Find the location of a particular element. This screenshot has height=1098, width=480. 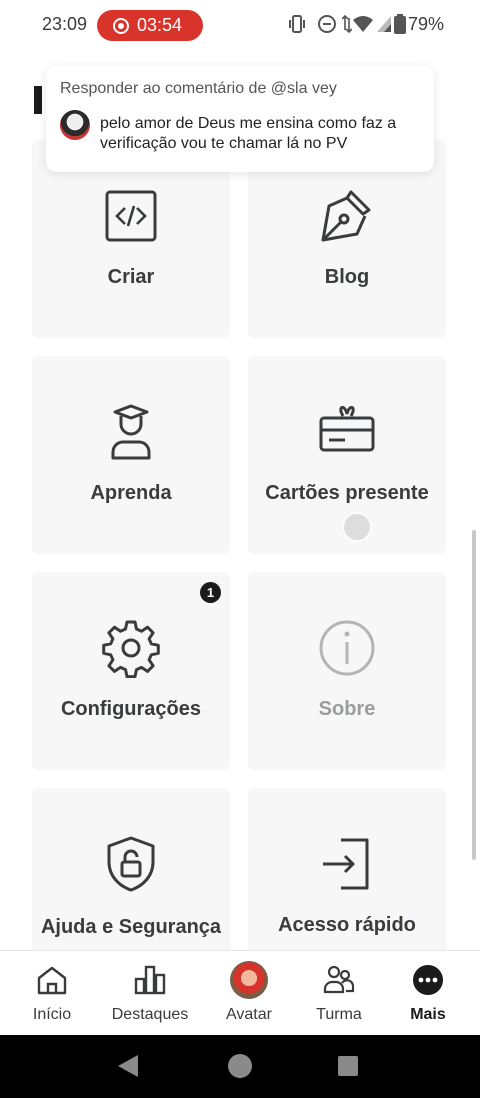

nav-label: Mais is located at coordinates (428, 1014).